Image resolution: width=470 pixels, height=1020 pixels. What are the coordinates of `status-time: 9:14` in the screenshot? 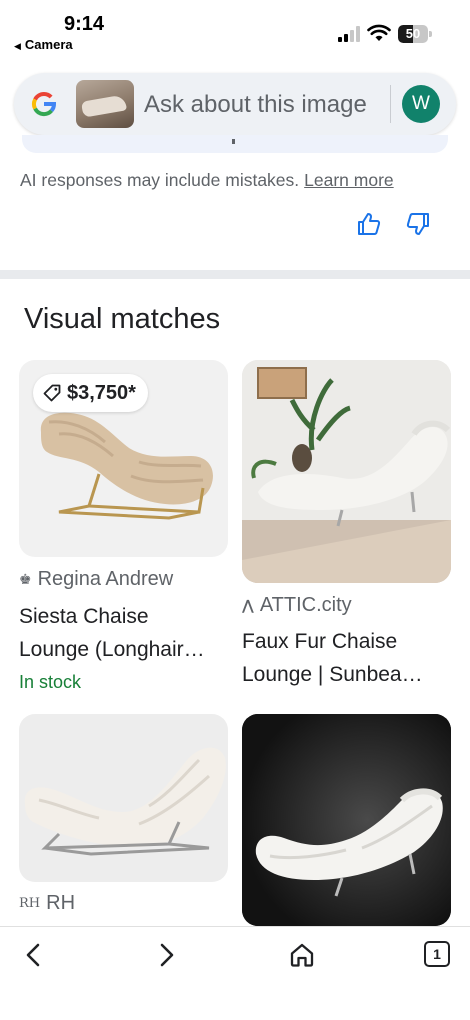 It's located at (84, 24).